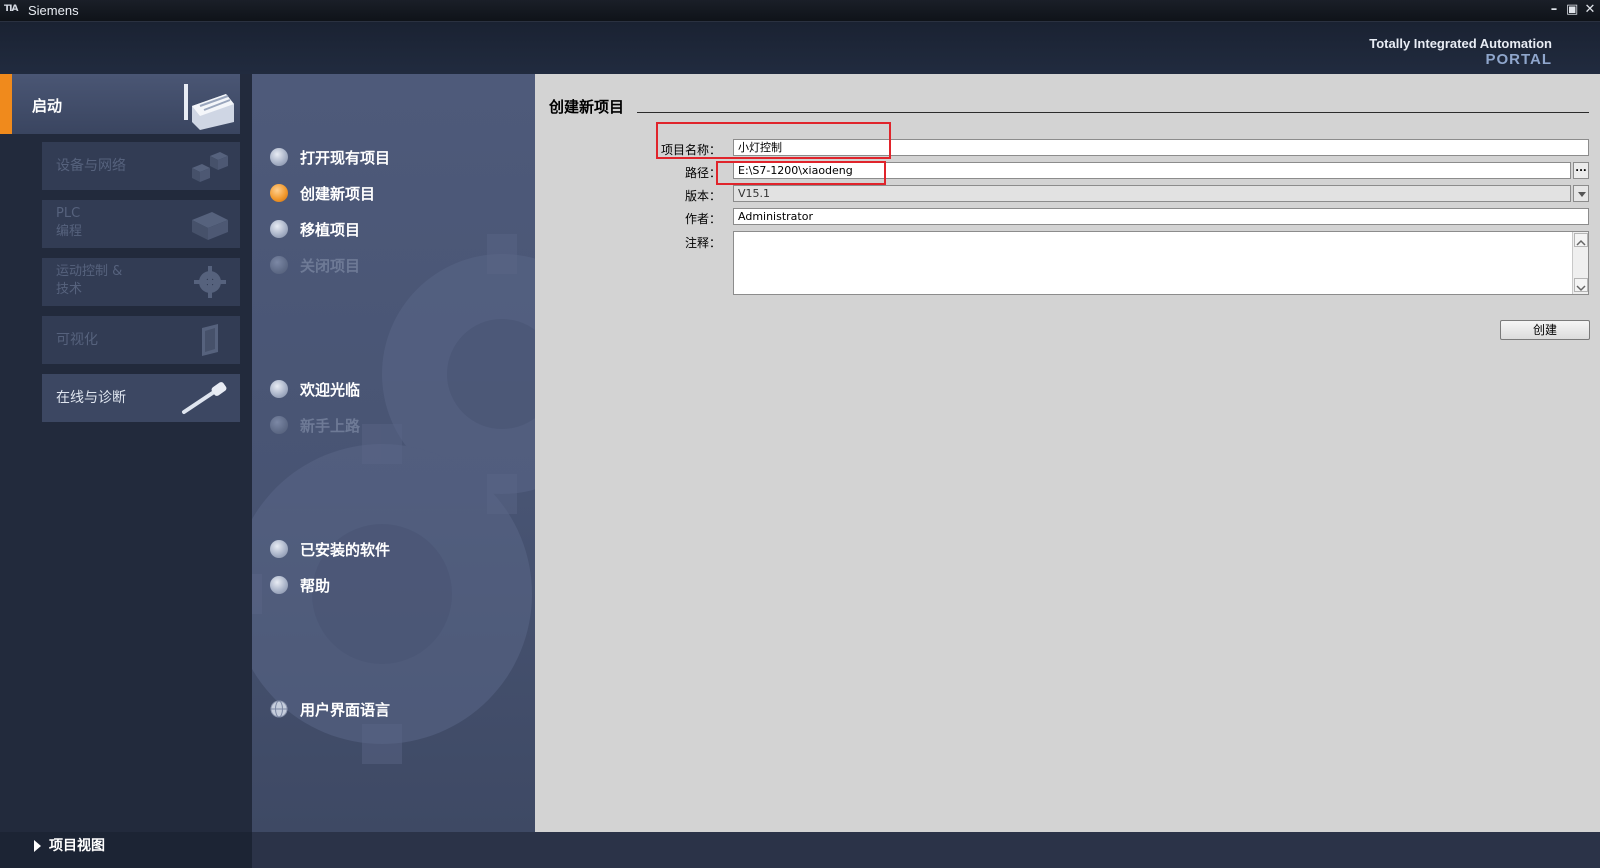 The width and height of the screenshot is (1600, 868). What do you see at coordinates (315, 585) in the screenshot?
I see `action-help-label: 帮助` at bounding box center [315, 585].